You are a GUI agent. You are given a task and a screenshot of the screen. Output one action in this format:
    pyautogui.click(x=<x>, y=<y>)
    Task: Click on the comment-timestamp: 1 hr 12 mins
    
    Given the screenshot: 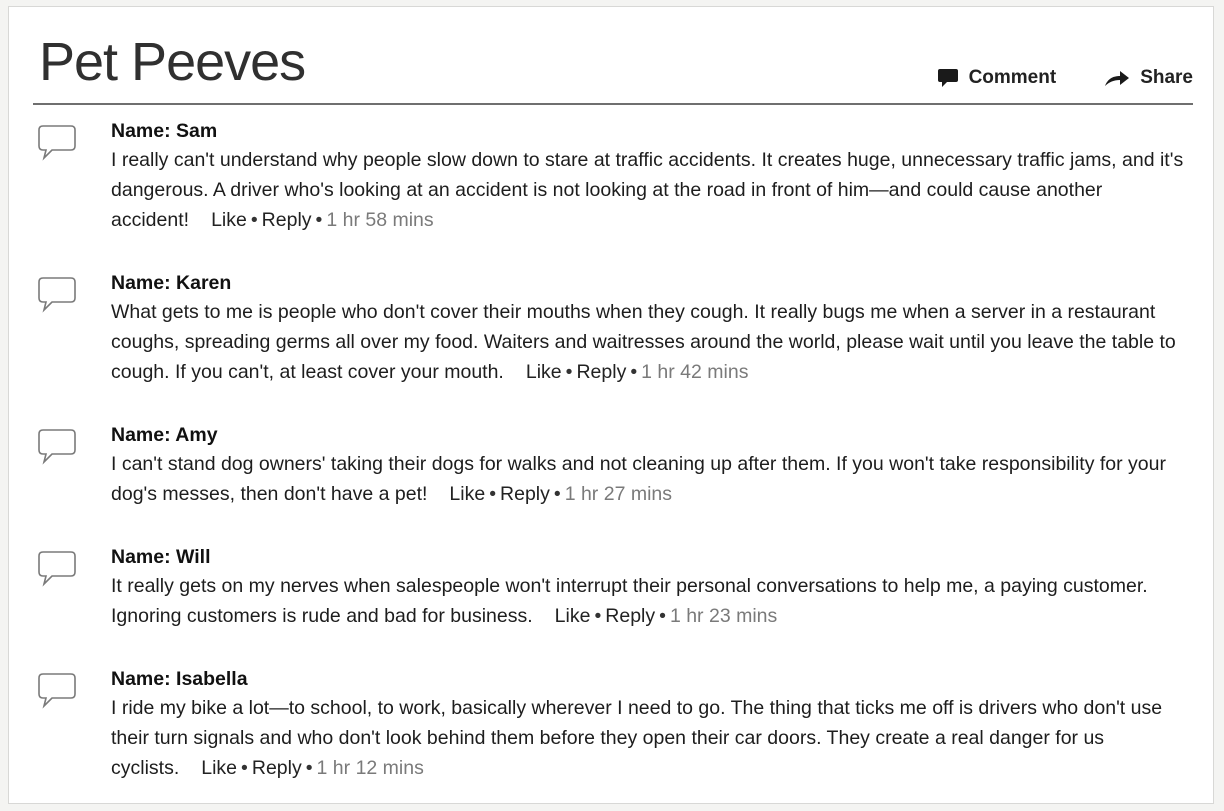 What is the action you would take?
    pyautogui.click(x=370, y=768)
    